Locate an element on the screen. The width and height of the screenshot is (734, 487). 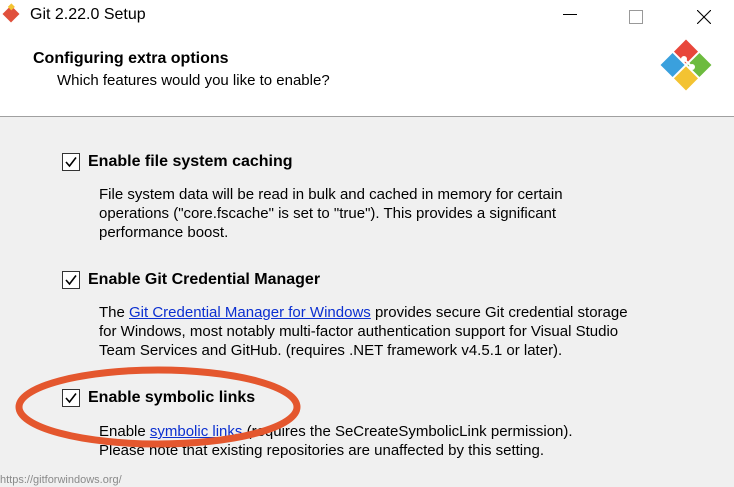
page-subtitle: Which features would you like to enable? is located at coordinates (193, 80).